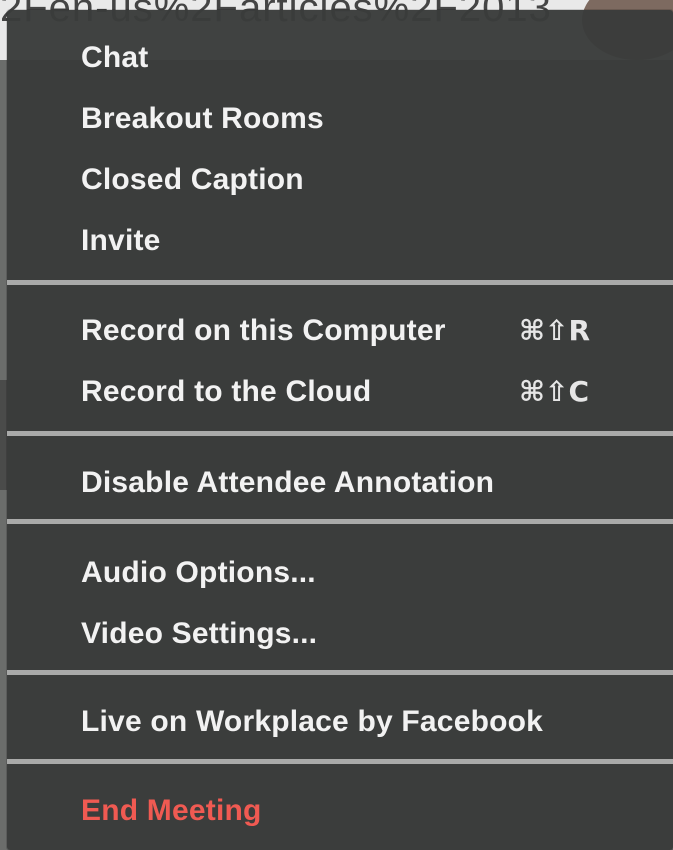 The height and width of the screenshot is (850, 673). I want to click on menu-item-invite: Invite, so click(340, 241).